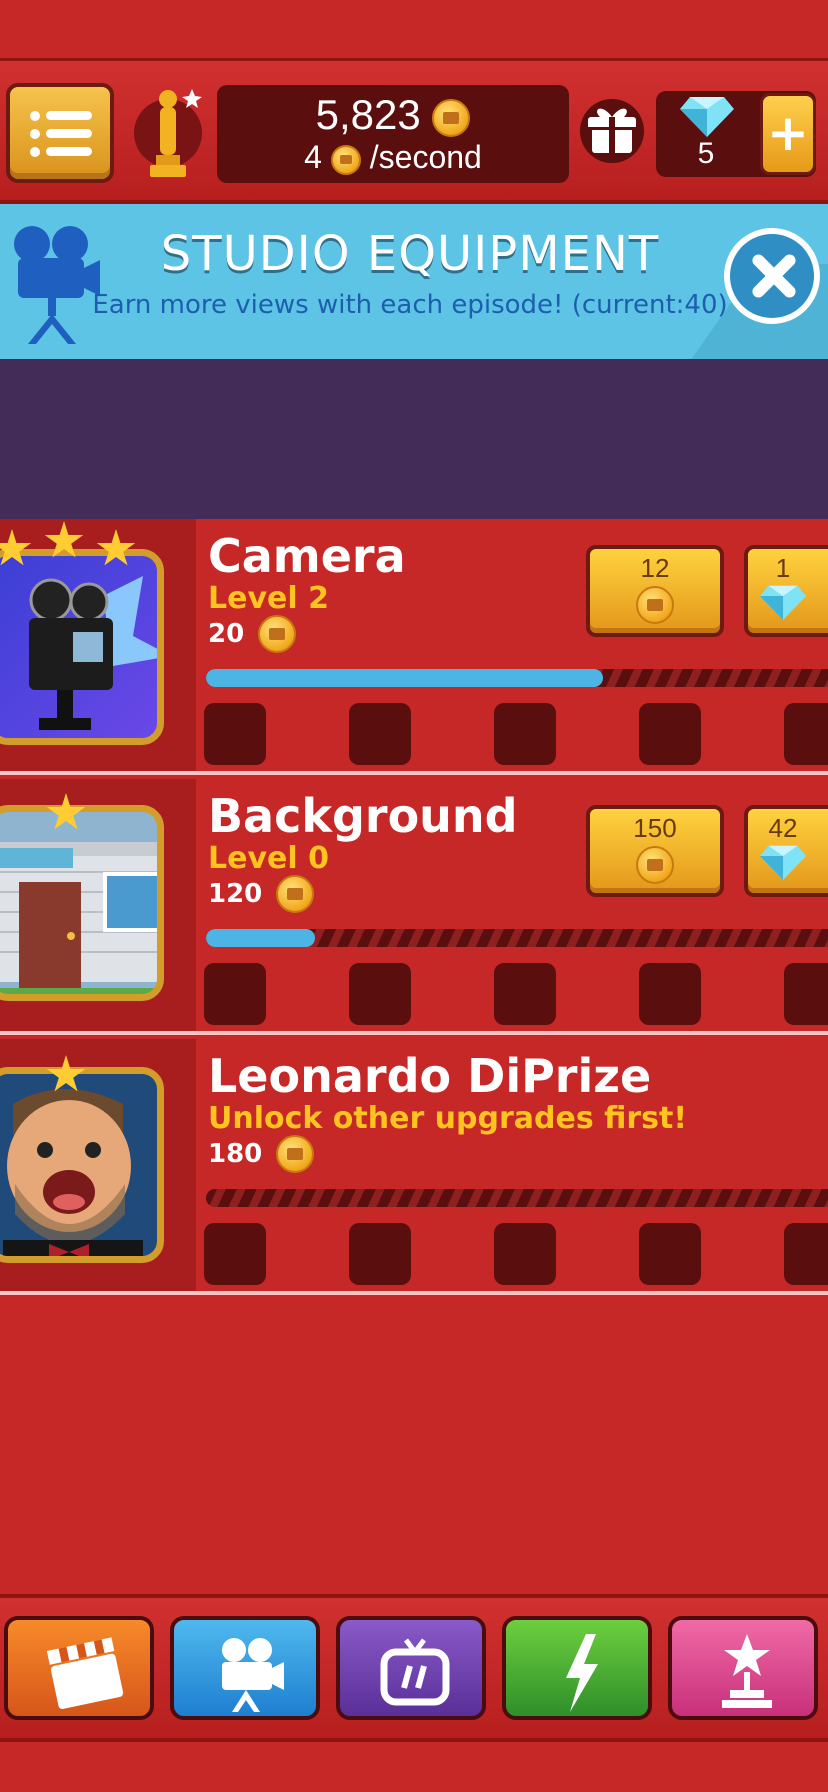  I want to click on upgrade-name: Camera, so click(307, 556).